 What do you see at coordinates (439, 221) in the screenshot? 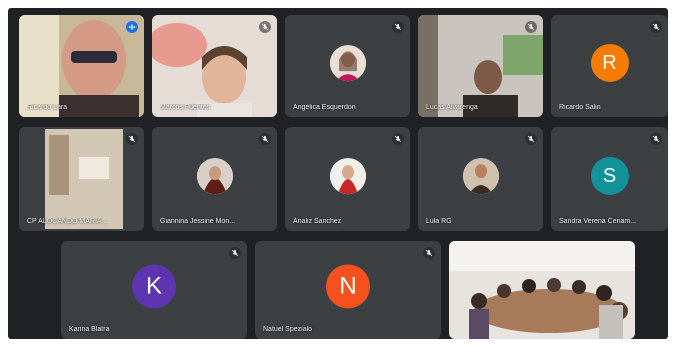
I see `participant-name: Lula RG` at bounding box center [439, 221].